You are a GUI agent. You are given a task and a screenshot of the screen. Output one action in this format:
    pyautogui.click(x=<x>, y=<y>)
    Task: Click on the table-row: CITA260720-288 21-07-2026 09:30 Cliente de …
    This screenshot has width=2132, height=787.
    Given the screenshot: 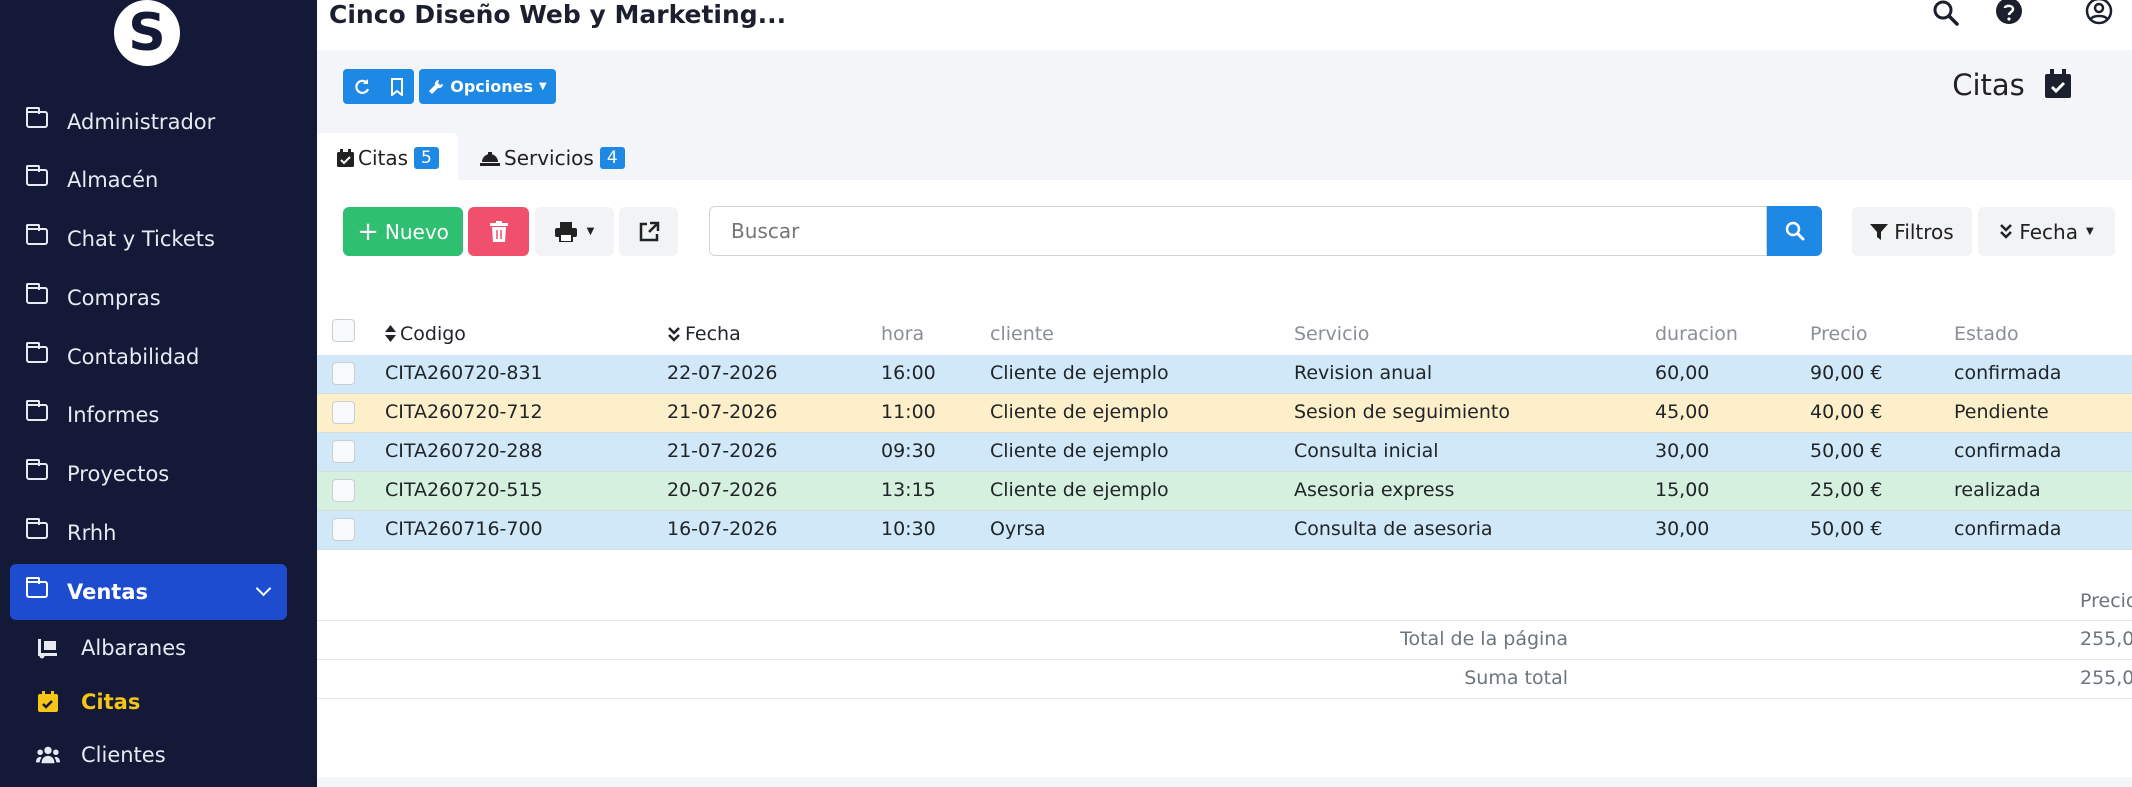 What is the action you would take?
    pyautogui.click(x=1224, y=452)
    